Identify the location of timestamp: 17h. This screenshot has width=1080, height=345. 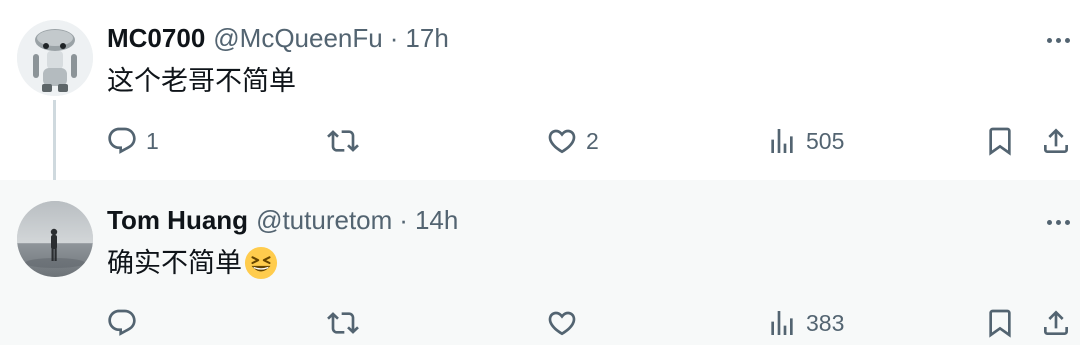
(426, 38).